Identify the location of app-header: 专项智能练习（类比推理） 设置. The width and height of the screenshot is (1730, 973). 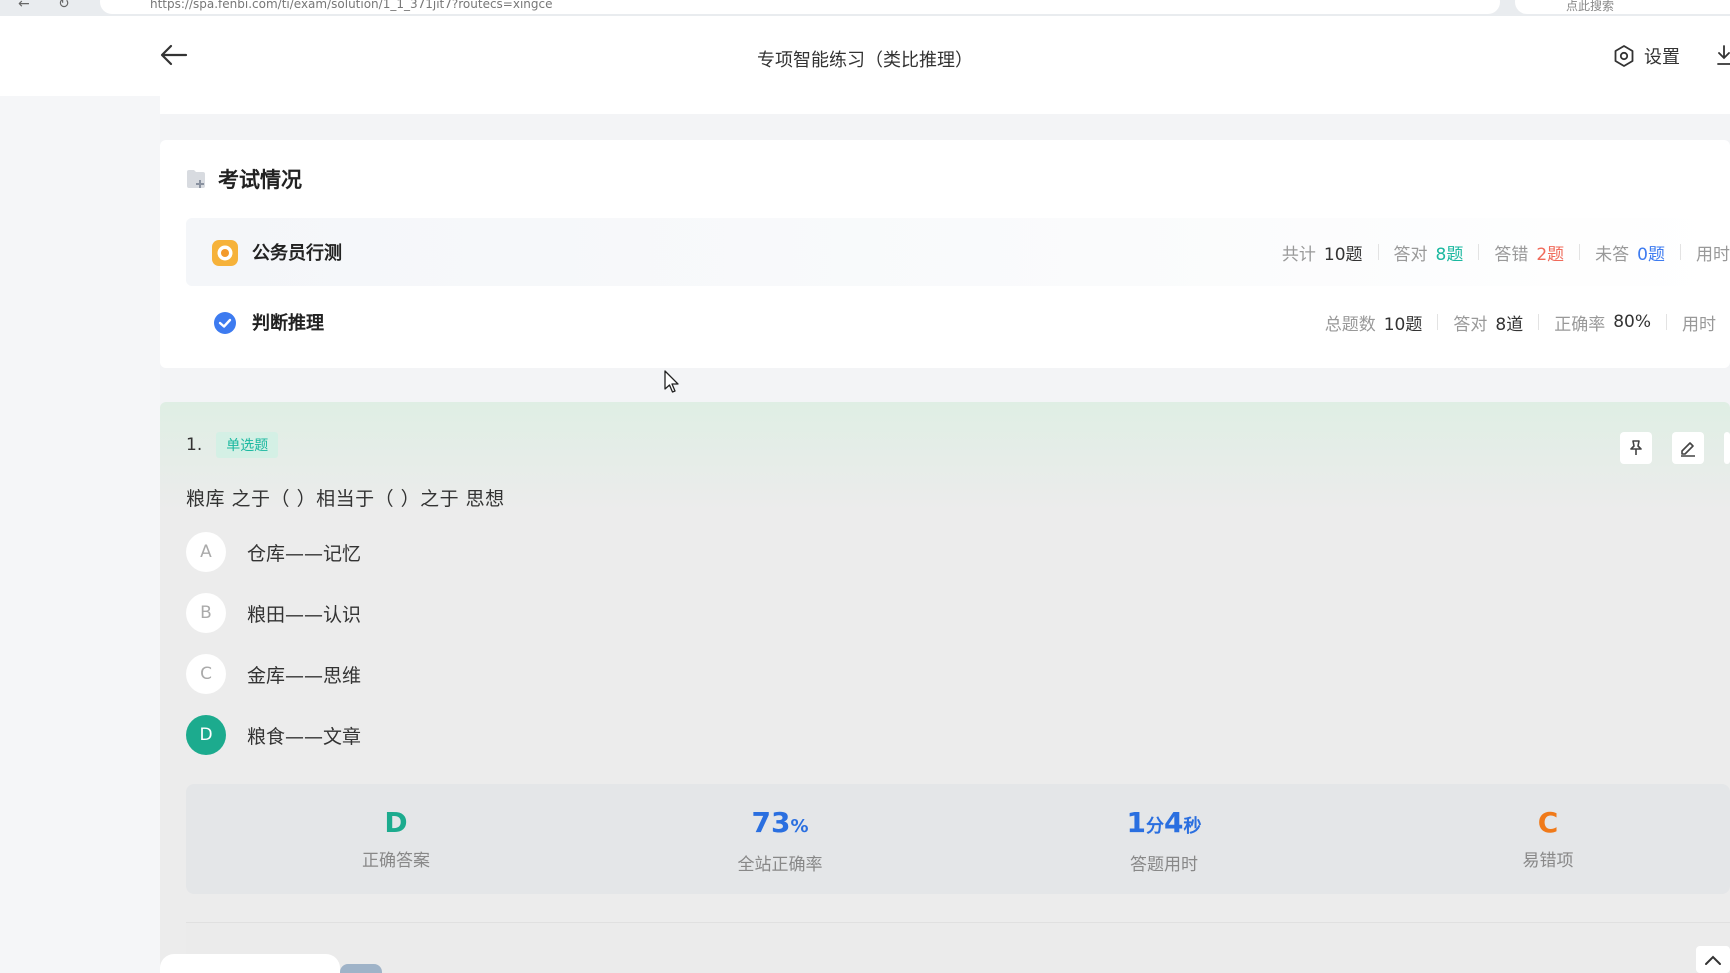
(865, 56).